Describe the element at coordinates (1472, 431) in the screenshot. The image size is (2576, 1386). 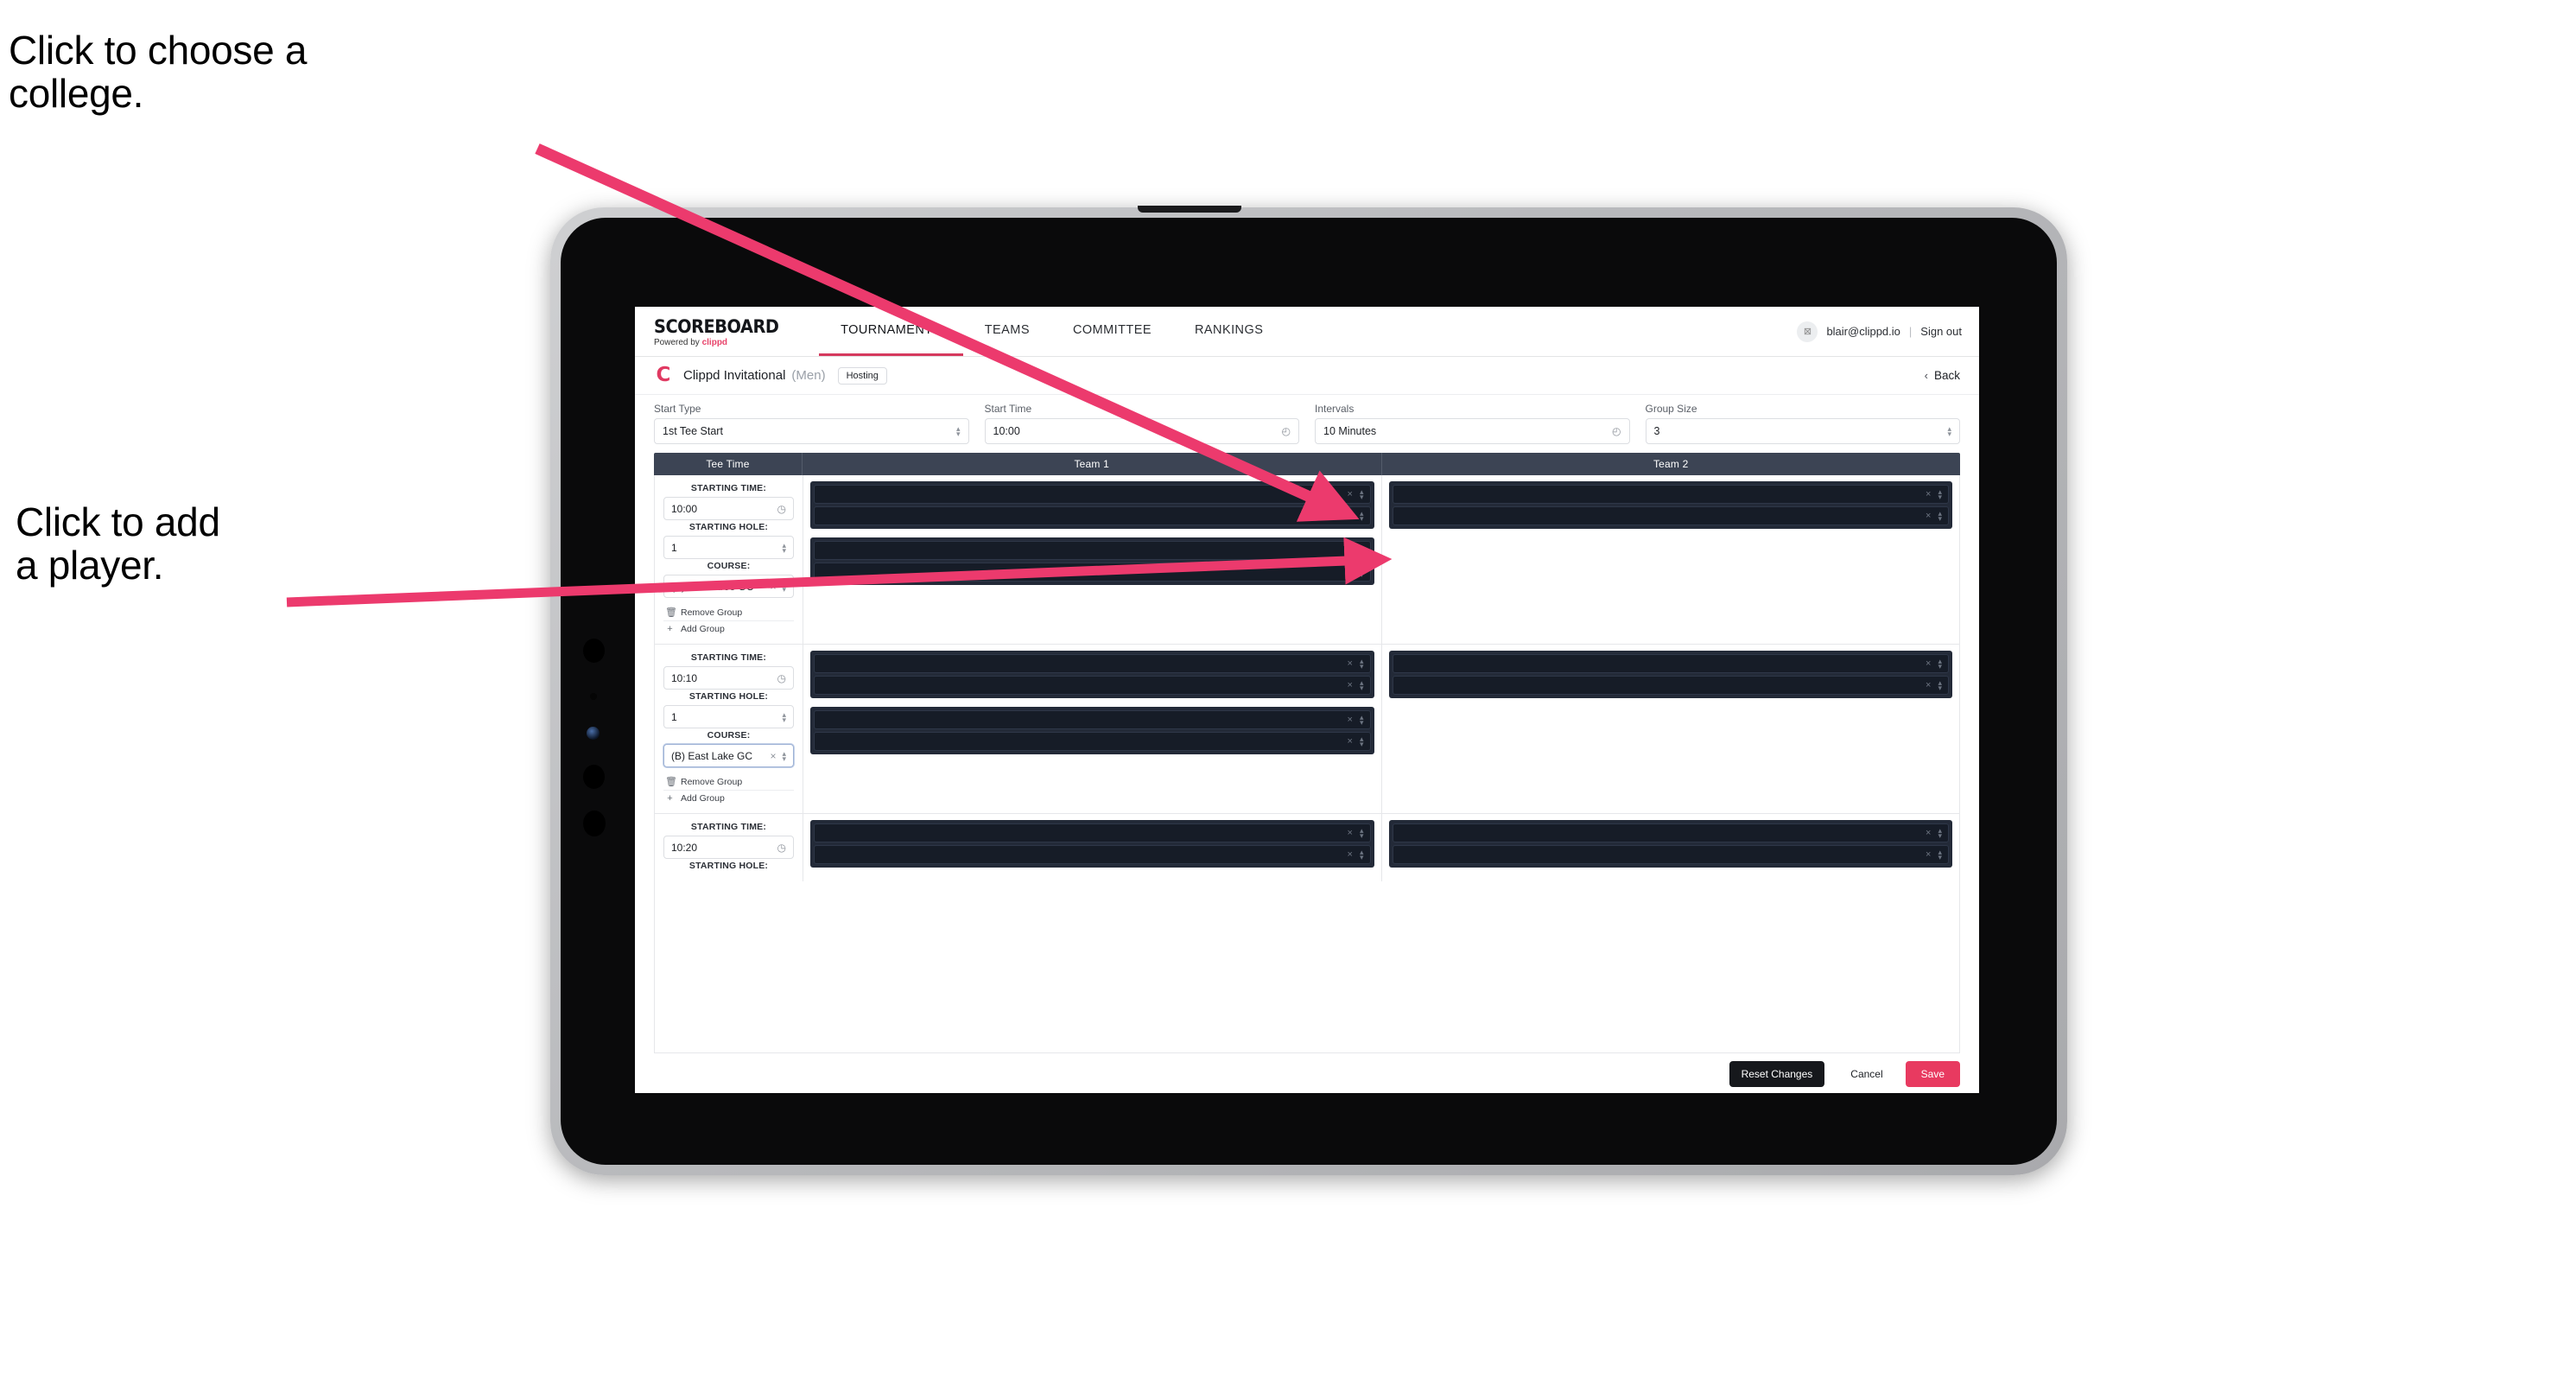
I see `intervals-input: 10 Minutes ◴` at that location.